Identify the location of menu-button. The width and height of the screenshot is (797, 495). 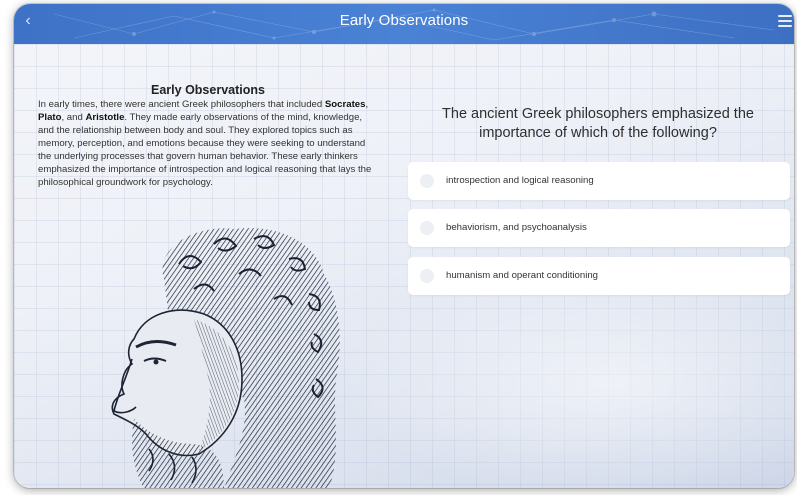
(785, 22).